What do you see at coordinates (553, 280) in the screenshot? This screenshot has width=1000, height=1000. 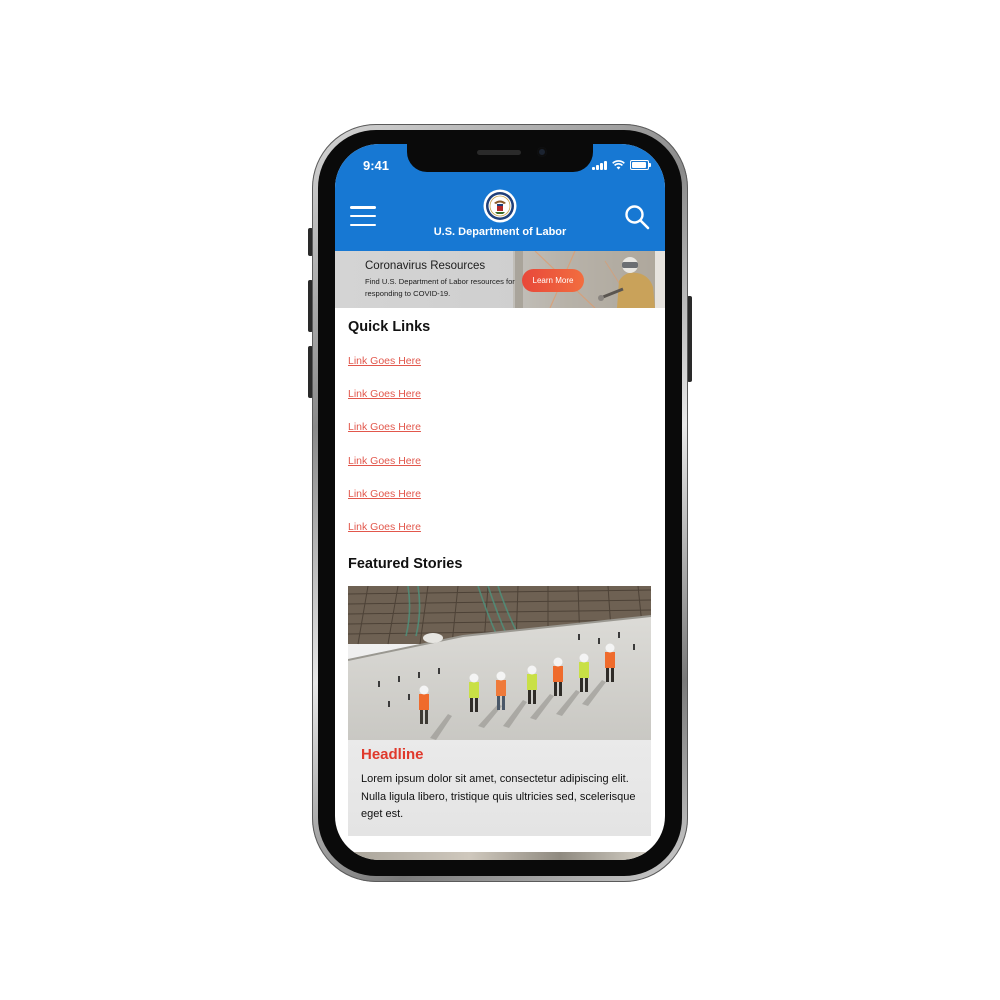 I see `learn-more-button: Learn More` at bounding box center [553, 280].